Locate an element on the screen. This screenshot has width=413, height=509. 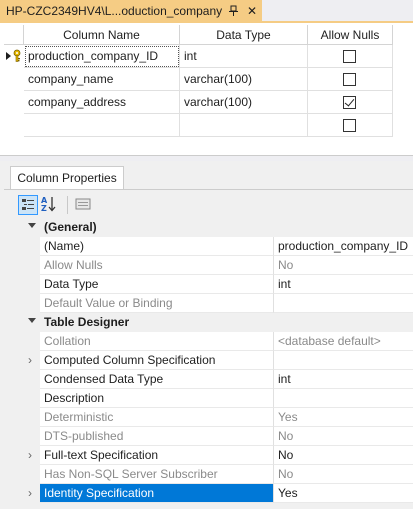
property-name: Default Value or Binding is located at coordinates (157, 303).